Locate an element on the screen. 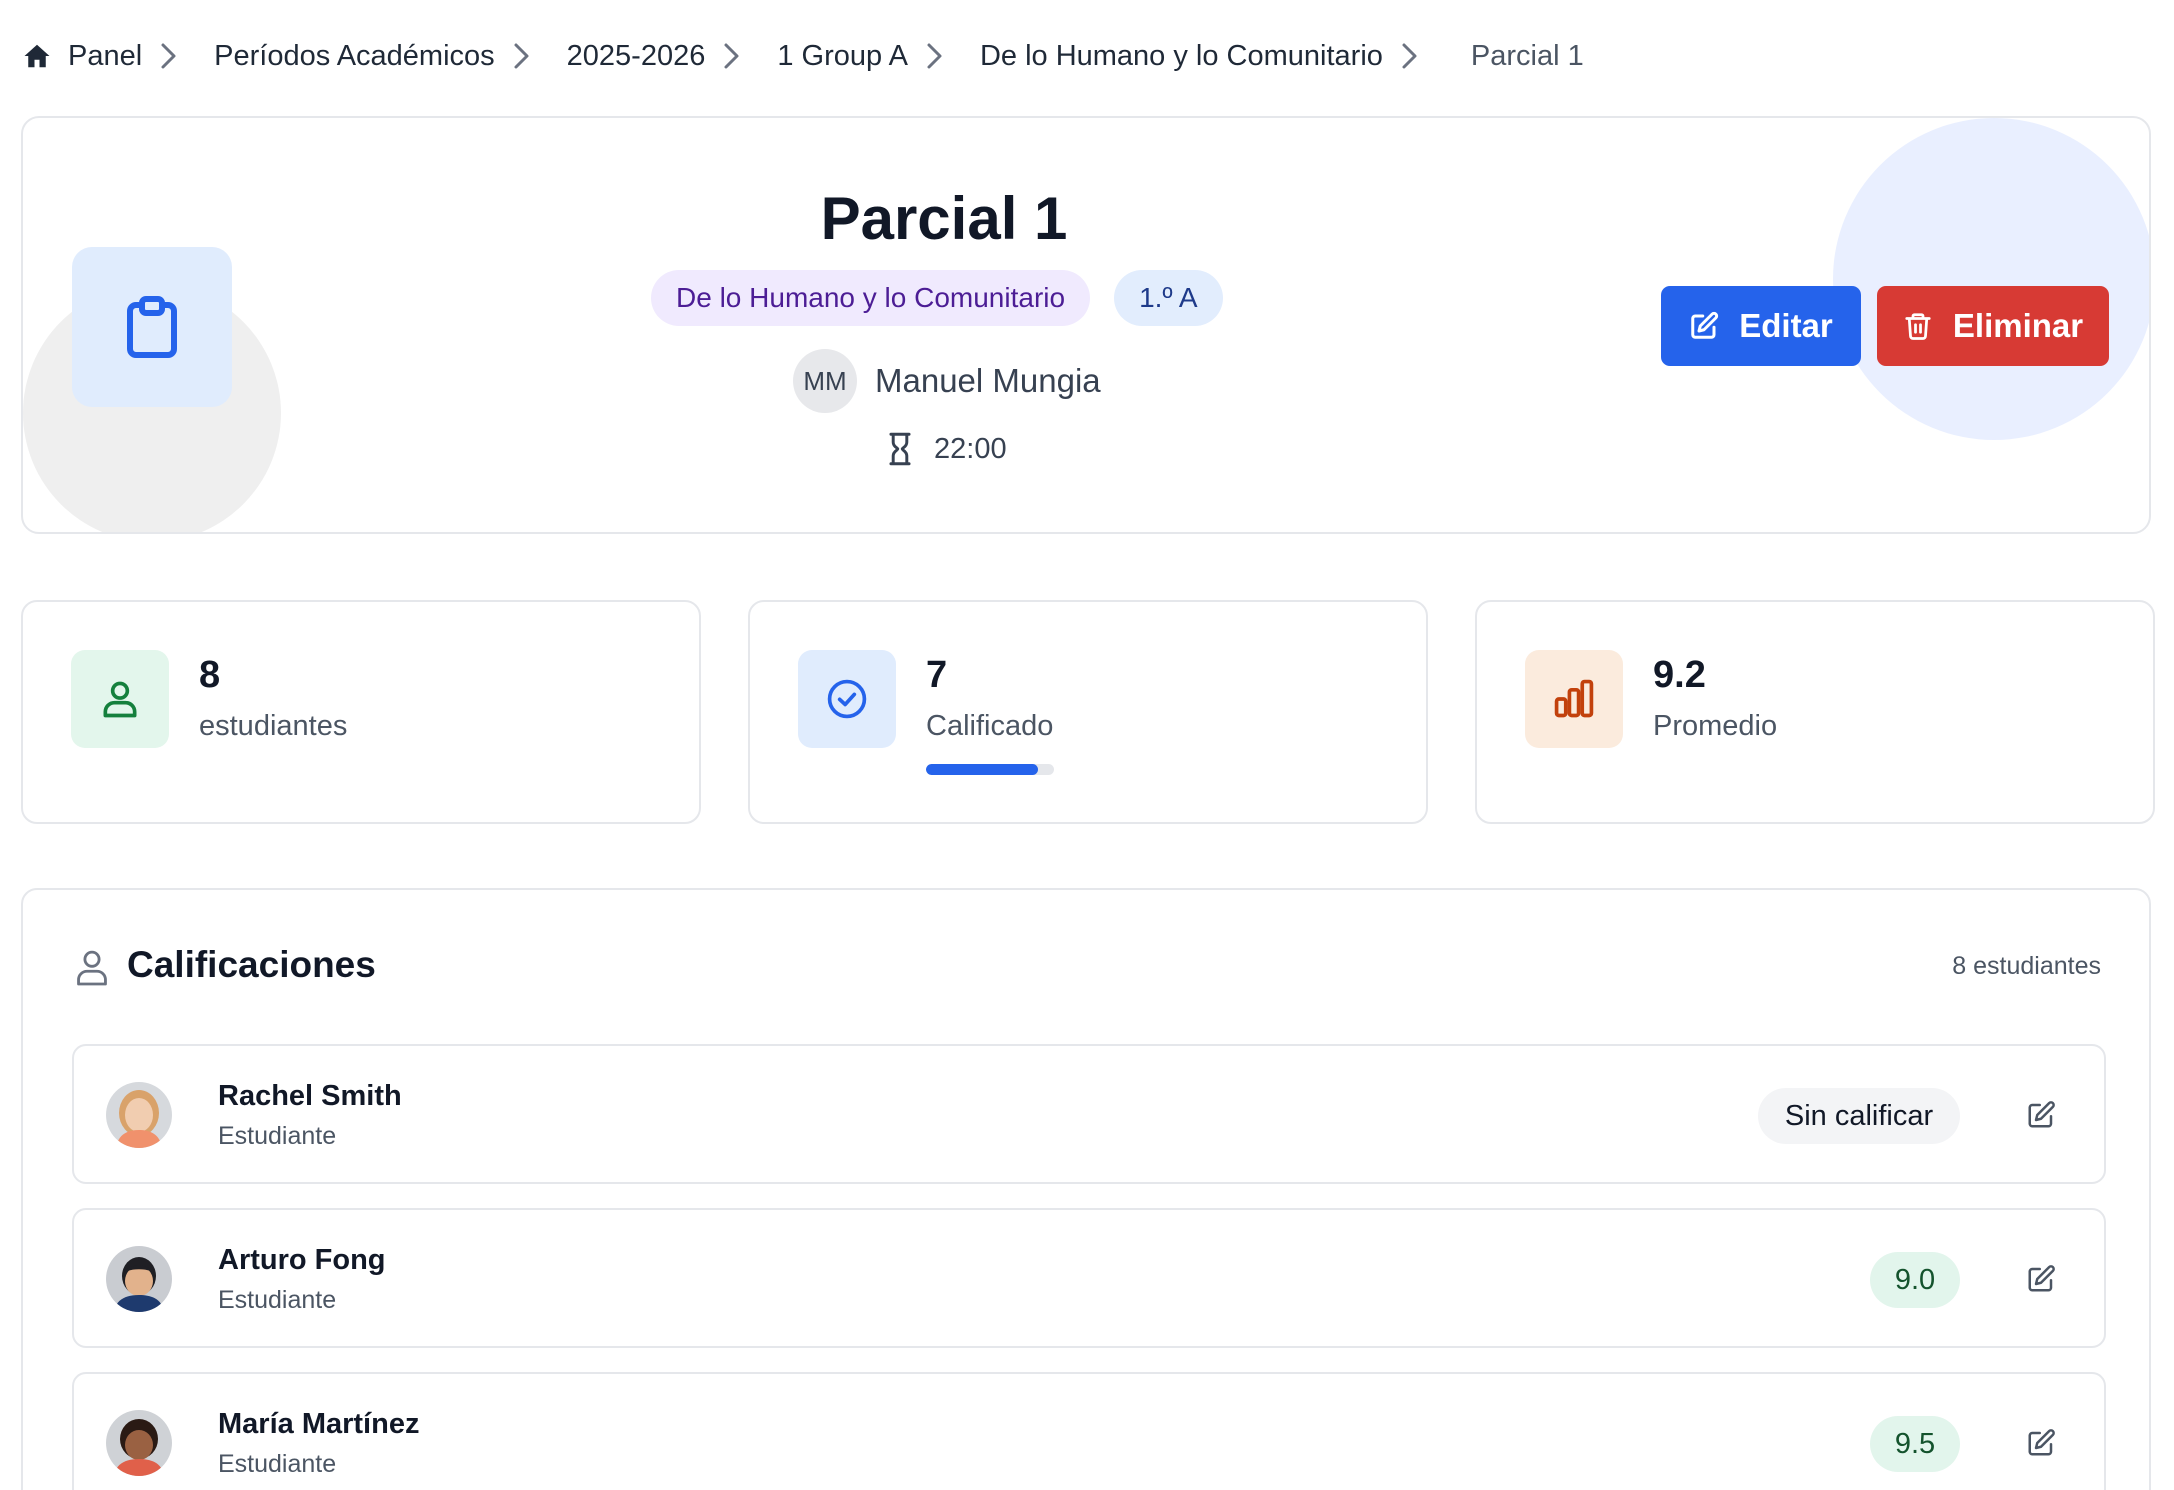  assessment-icon-tile is located at coordinates (152, 327).